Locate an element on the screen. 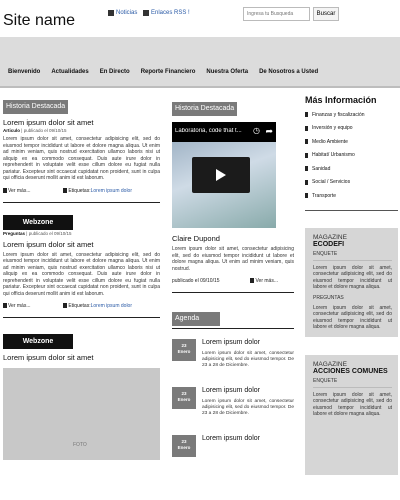 Image resolution: width=400 pixels, height=500 pixels. rss-link: Enlaces RSS ! is located at coordinates (166, 13).